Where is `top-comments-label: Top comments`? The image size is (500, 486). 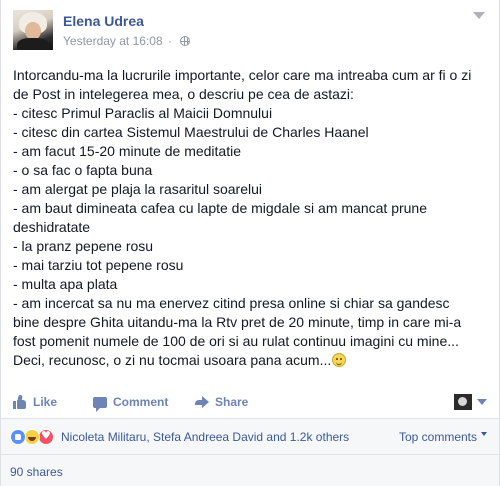 top-comments-label: Top comments is located at coordinates (437, 437).